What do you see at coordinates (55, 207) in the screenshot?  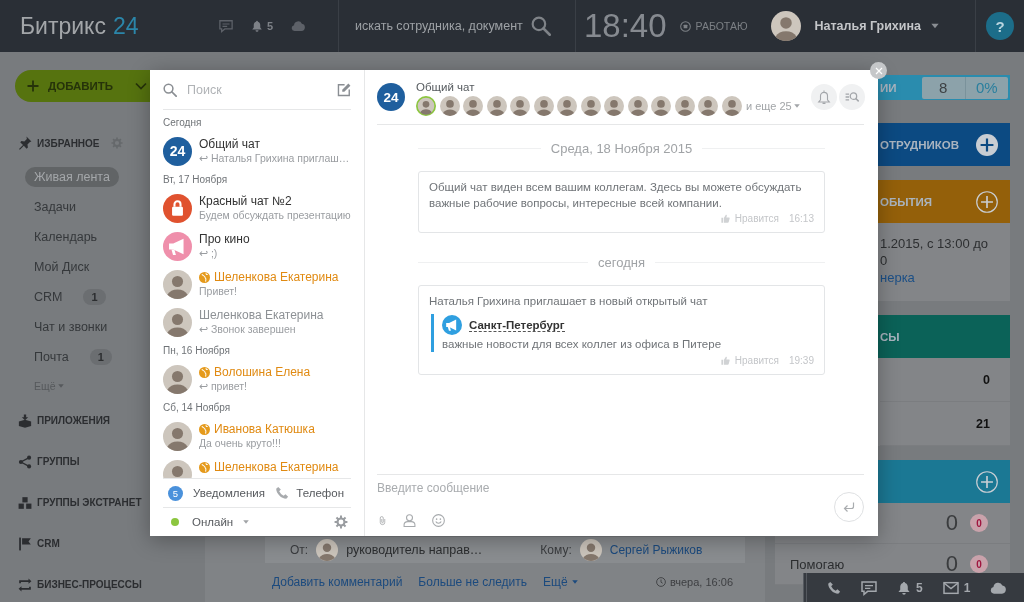 I see `menu-item: Задачи` at bounding box center [55, 207].